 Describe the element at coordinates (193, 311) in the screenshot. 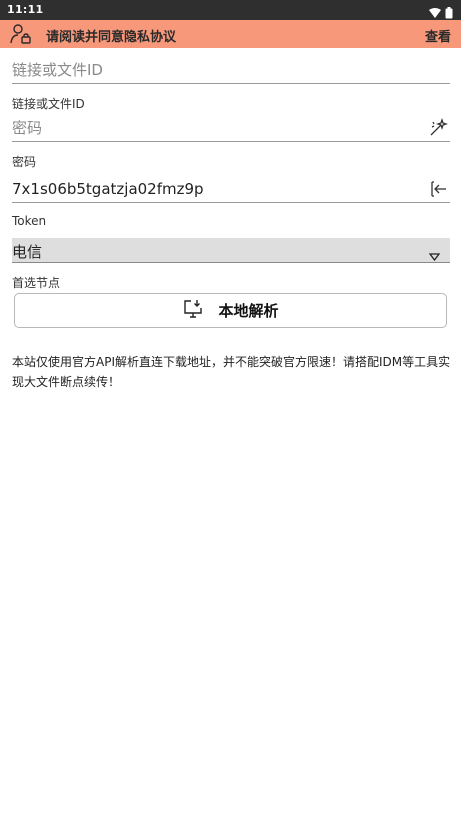

I see `download-monitor-icon` at that location.